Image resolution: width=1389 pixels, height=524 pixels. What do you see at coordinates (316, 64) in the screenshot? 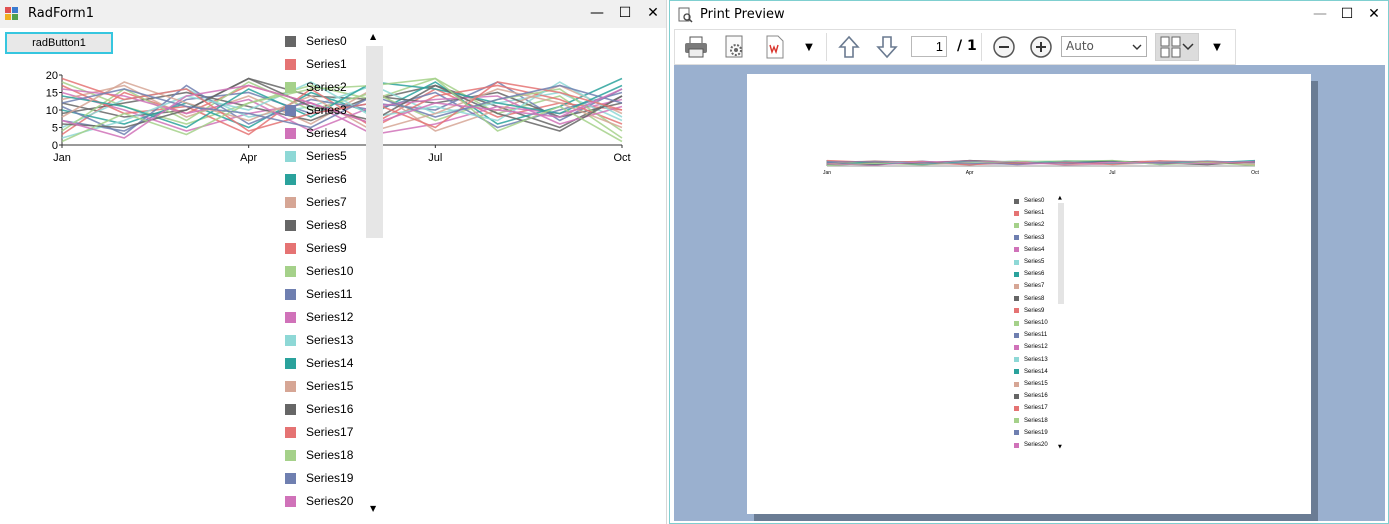
I see `legend-item: Series1` at bounding box center [316, 64].